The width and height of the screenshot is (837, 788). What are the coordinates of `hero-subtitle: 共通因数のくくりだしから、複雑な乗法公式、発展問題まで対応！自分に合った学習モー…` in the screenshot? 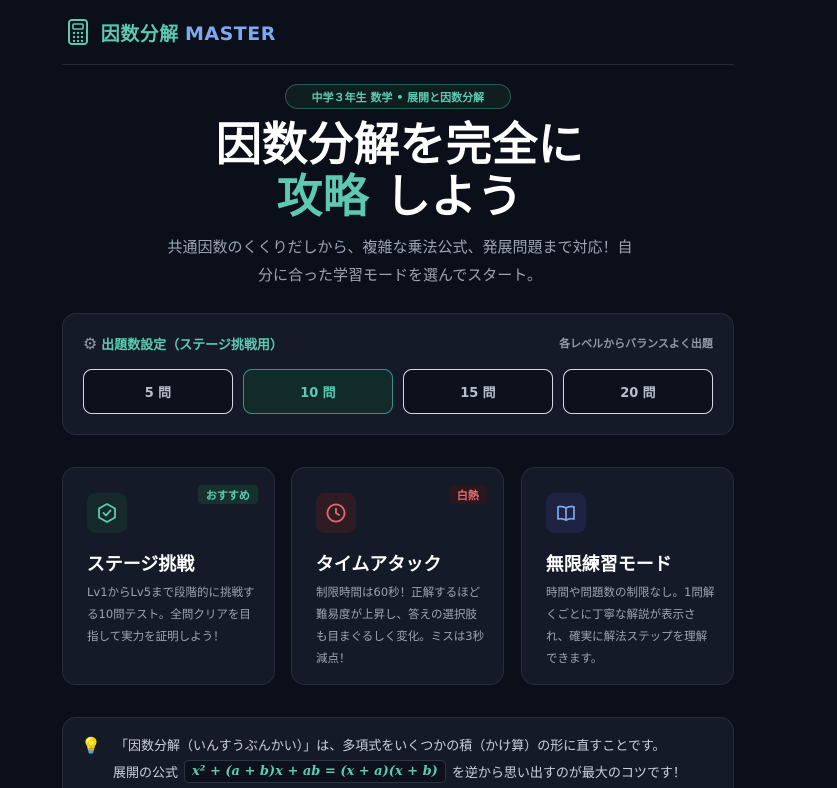 It's located at (400, 261).